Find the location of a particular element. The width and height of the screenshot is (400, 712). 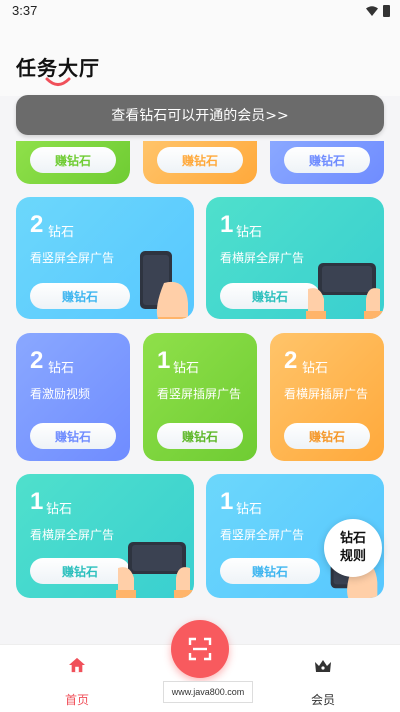

task-card-landscape-fullscreen: 1 钻石 看横屏全屏广告 赚钻石 is located at coordinates (295, 258).